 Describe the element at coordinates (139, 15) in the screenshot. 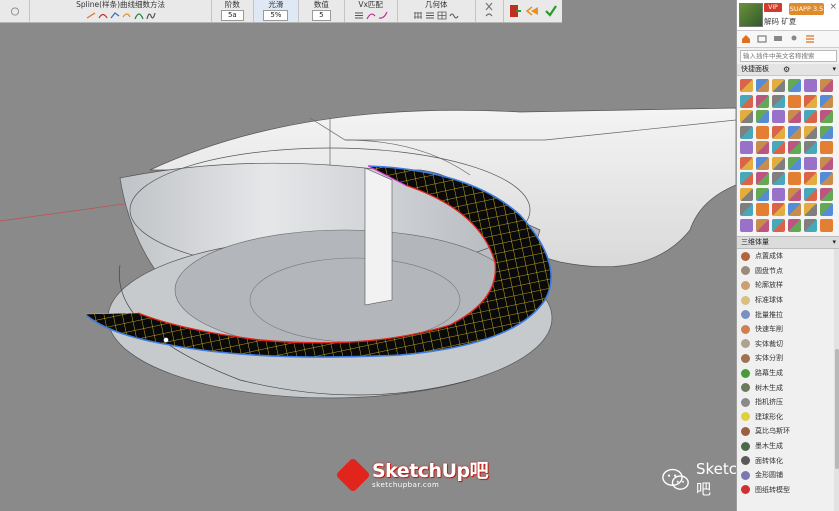

I see `spline-arc-icon` at that location.